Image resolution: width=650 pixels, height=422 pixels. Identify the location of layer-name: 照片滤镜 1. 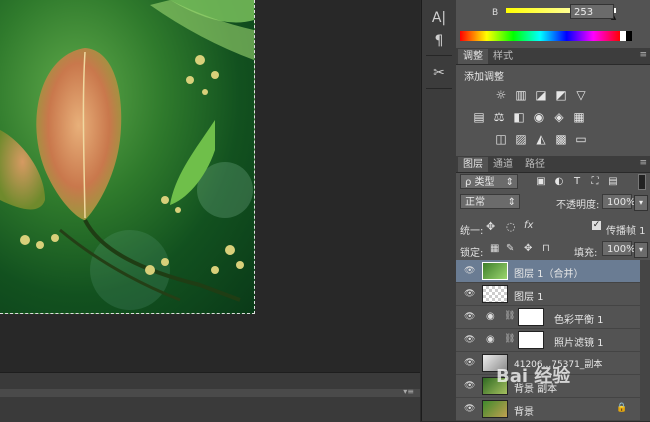
(579, 343).